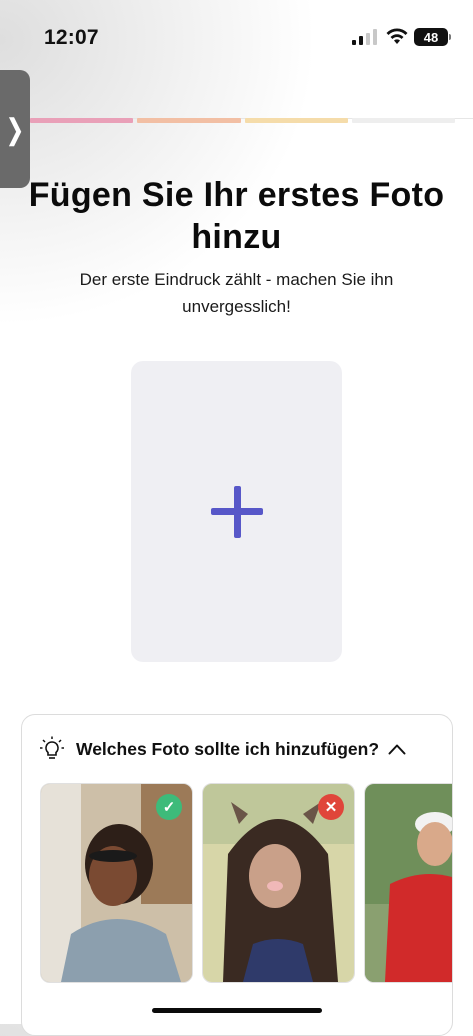 The image size is (473, 1036). What do you see at coordinates (116, 883) in the screenshot?
I see `example-photo-good: ✓` at bounding box center [116, 883].